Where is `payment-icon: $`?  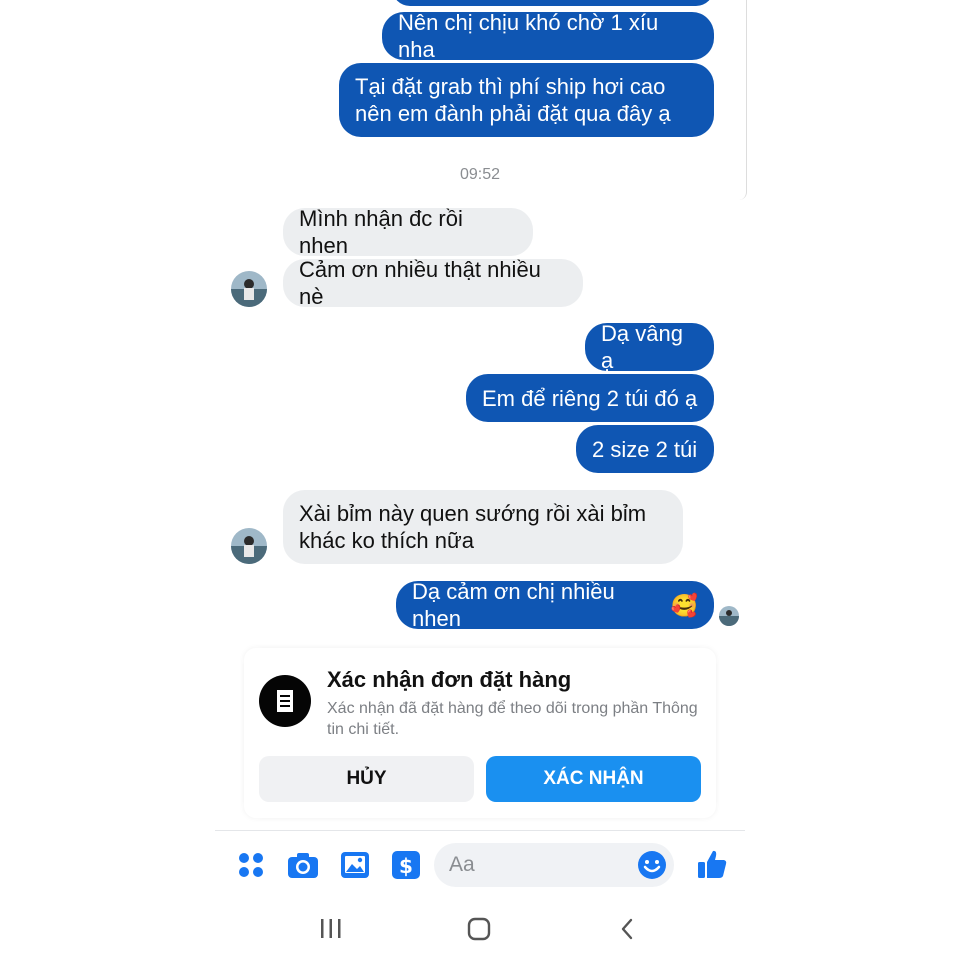 payment-icon: $ is located at coordinates (406, 867).